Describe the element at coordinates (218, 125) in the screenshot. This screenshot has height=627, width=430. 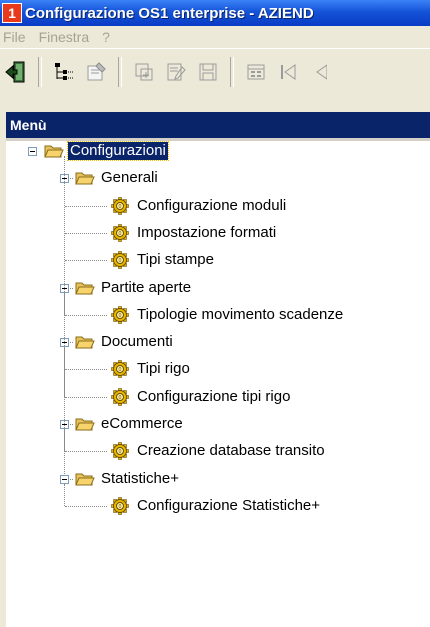
I see `panel-title: Menù` at that location.